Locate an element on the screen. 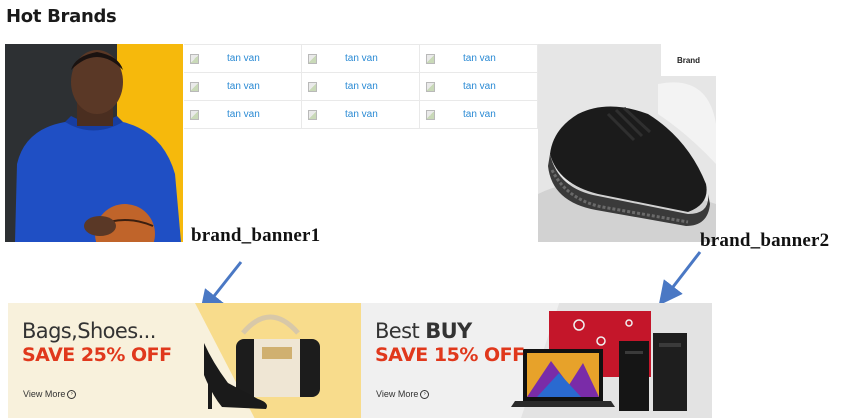  athlete-promo-image is located at coordinates (94, 143).